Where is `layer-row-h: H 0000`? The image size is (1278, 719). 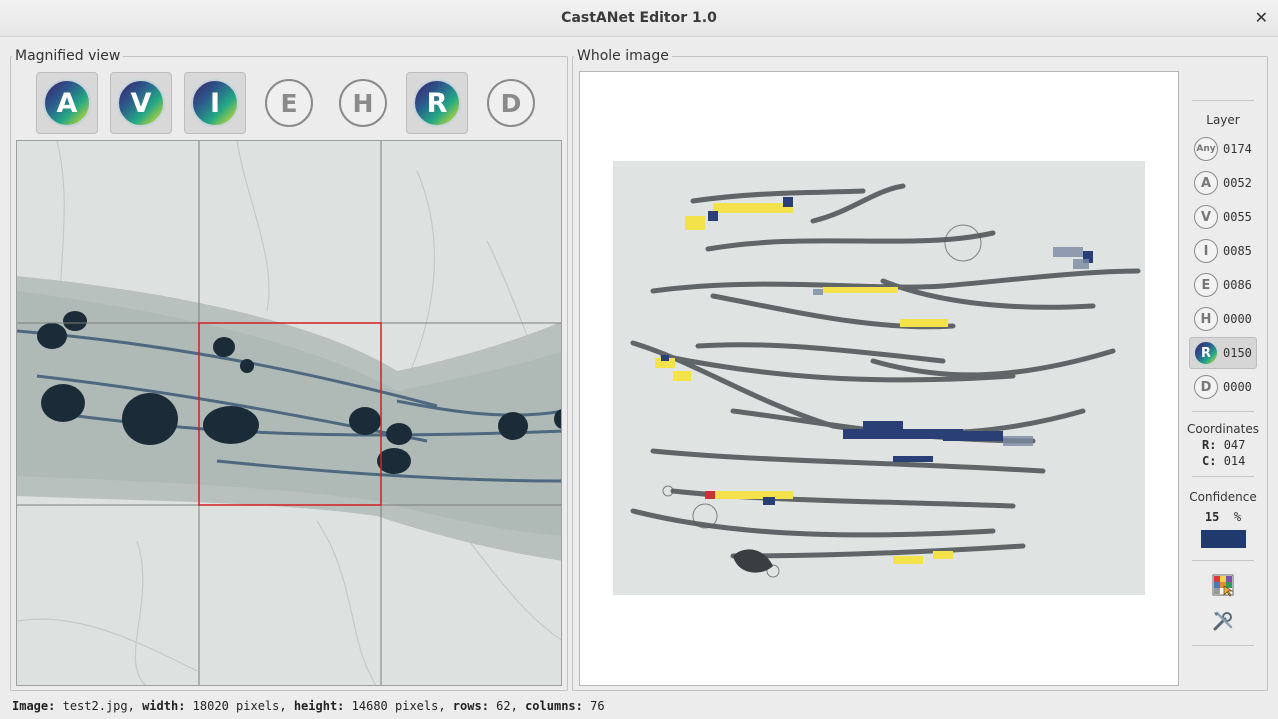 layer-row-h: H 0000 is located at coordinates (1223, 319).